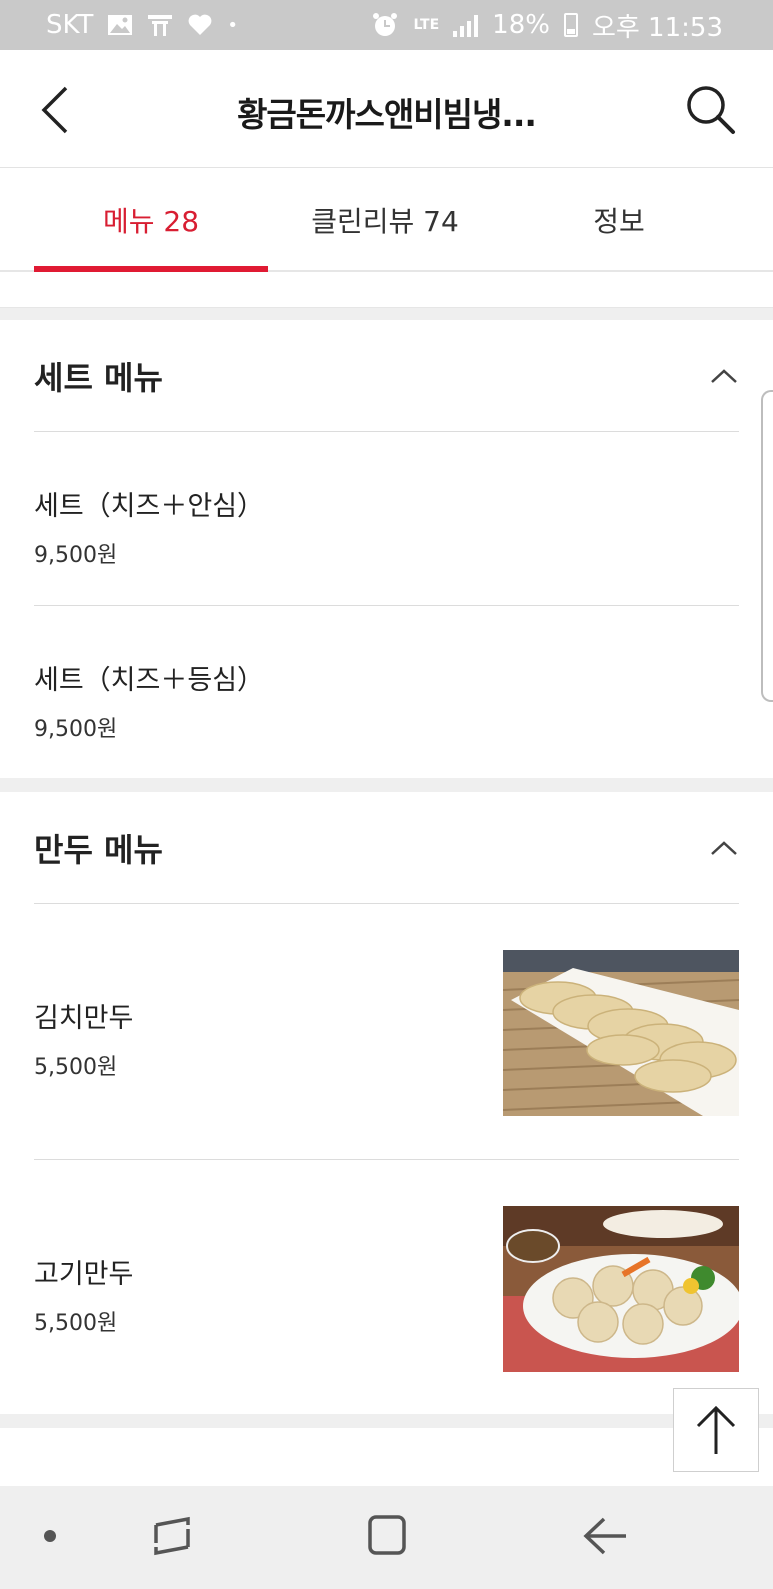 The height and width of the screenshot is (1589, 773). Describe the element at coordinates (466, 25) in the screenshot. I see `signal-icon` at that location.